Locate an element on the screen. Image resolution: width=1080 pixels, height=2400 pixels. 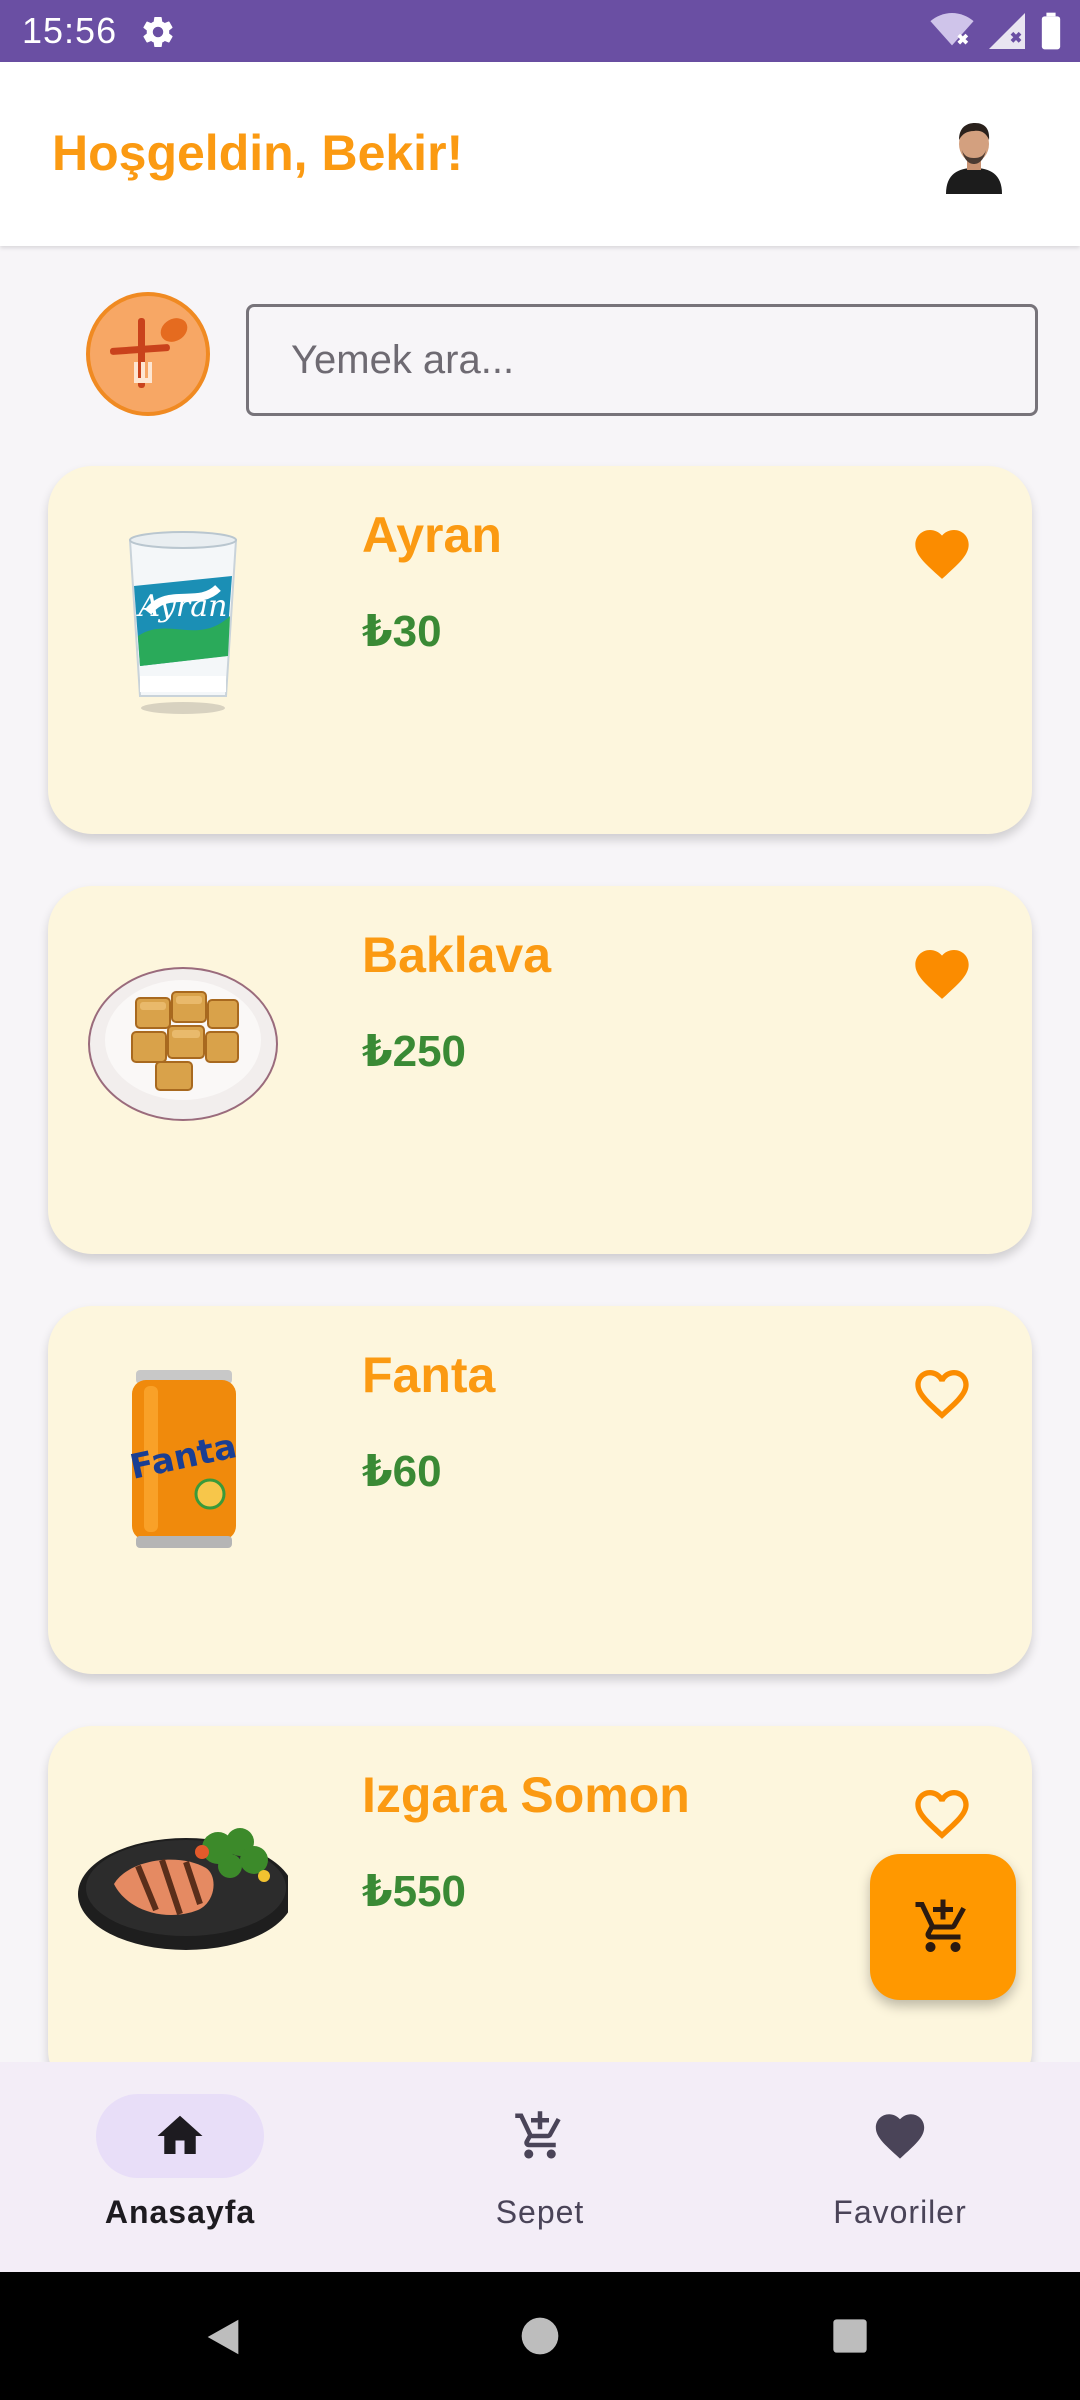
svg-text: Ayran is located at coordinates (182, 606).